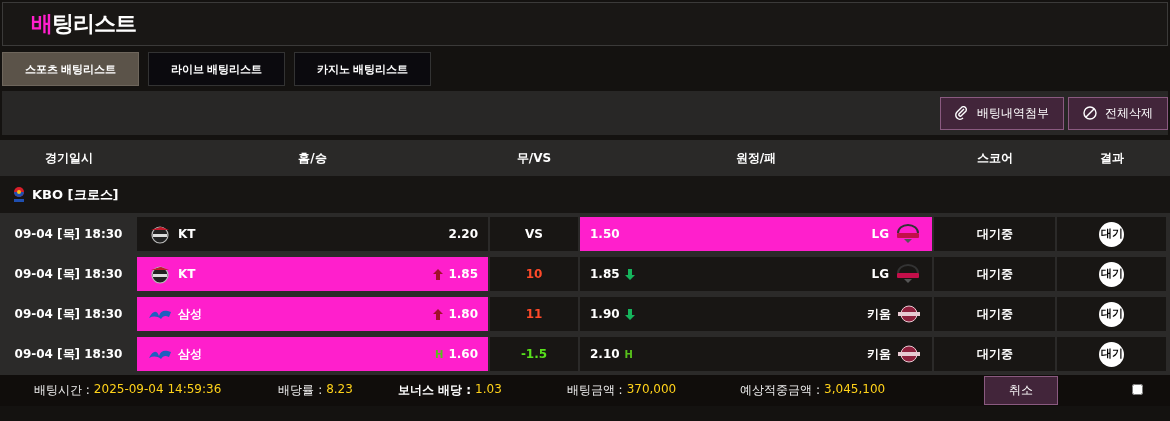 The width and height of the screenshot is (1170, 421). I want to click on column-header: 결과, so click(1111, 158).